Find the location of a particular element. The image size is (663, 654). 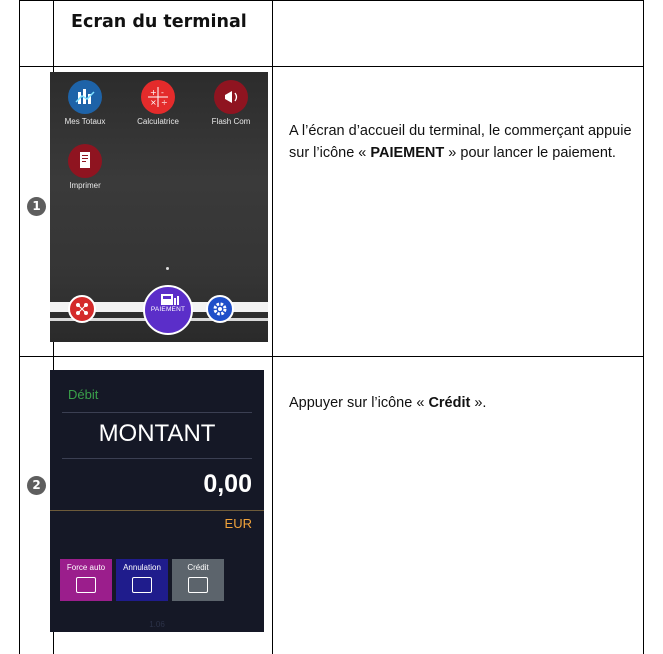

button-label: Annulation is located at coordinates (142, 567).